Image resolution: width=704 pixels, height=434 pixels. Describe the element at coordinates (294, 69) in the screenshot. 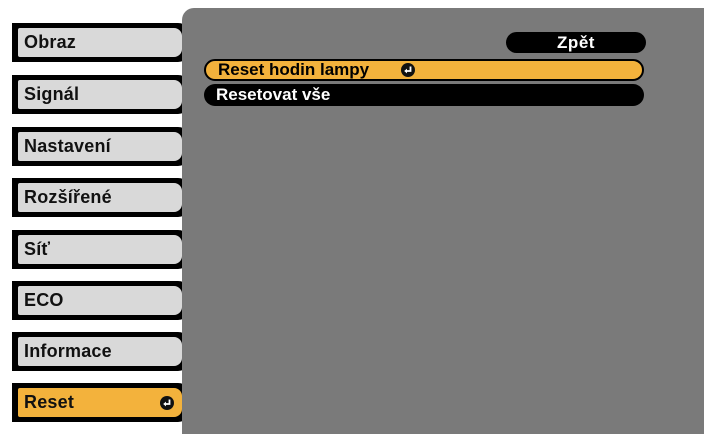

I see `menu-item-label: Reset hodin lampy` at that location.